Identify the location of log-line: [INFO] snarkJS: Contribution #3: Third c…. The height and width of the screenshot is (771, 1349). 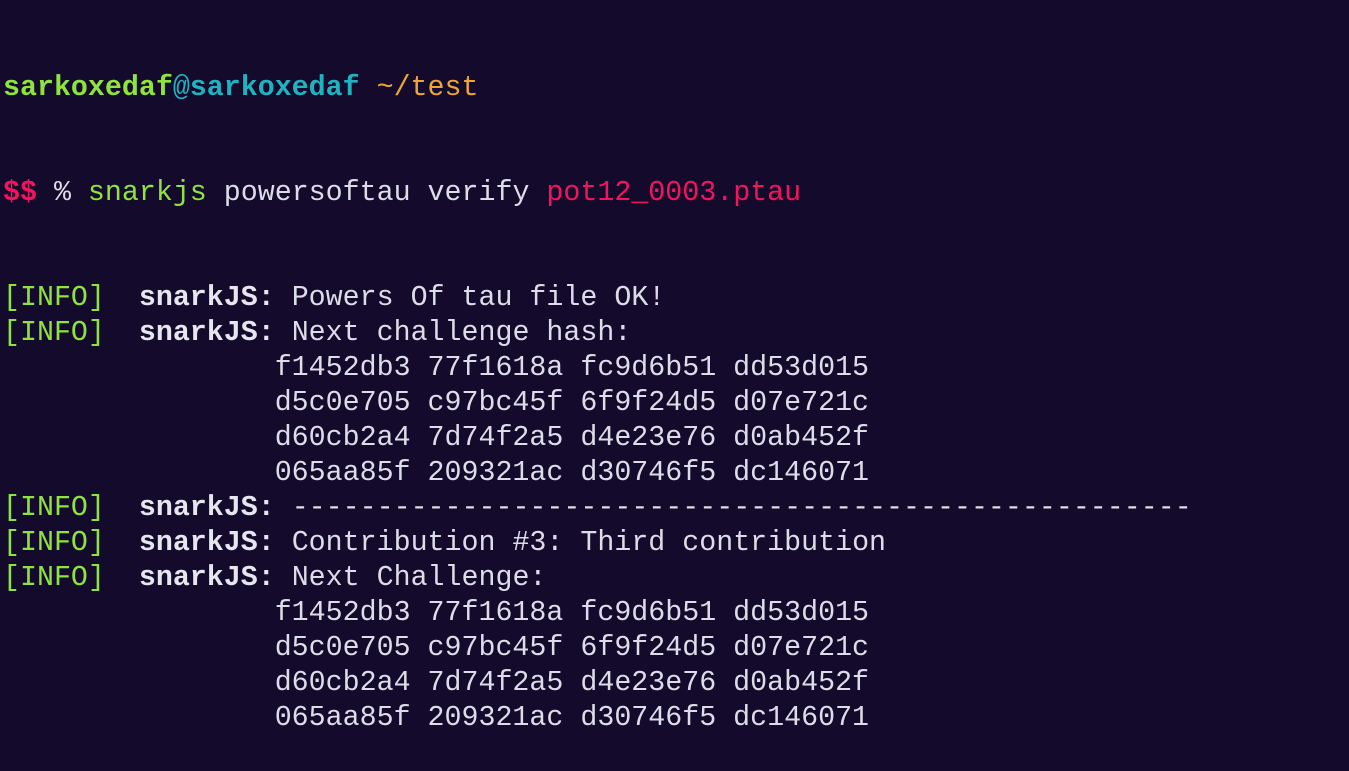
(597, 543).